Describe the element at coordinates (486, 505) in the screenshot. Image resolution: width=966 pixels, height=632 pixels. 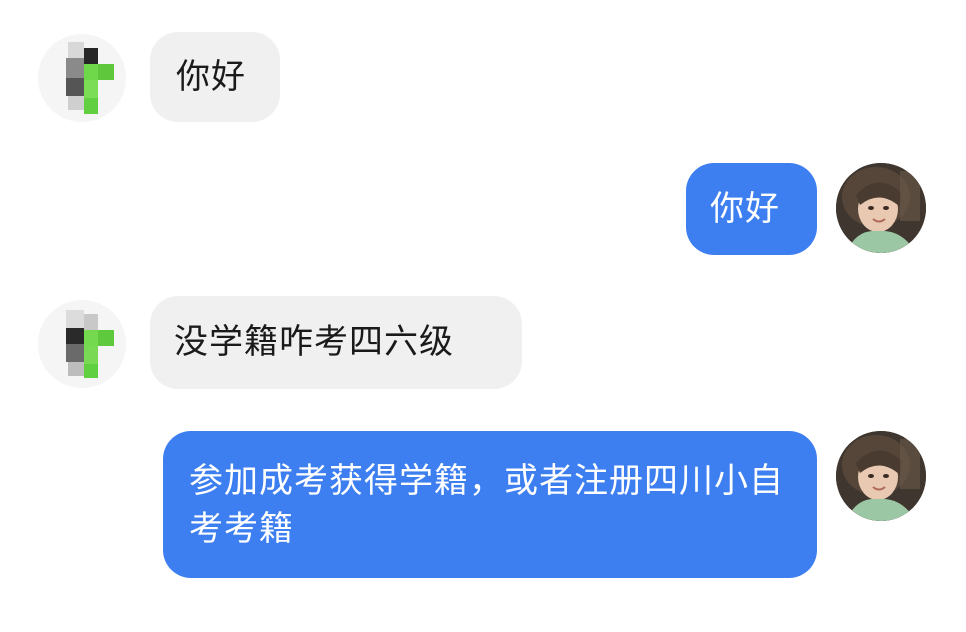
I see `message-text: 参加成考获得学籍，或者注册四川小自考考籍` at that location.